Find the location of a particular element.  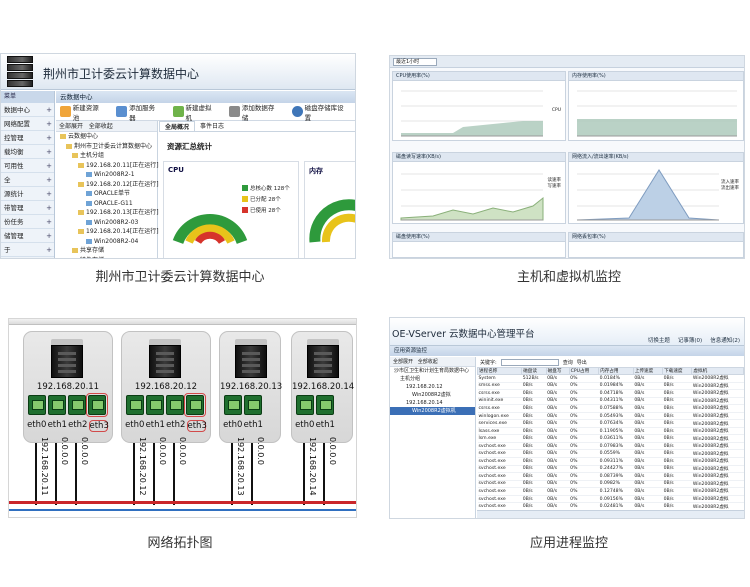

tree-node: ORACLE单节 is located at coordinates (106, 194).